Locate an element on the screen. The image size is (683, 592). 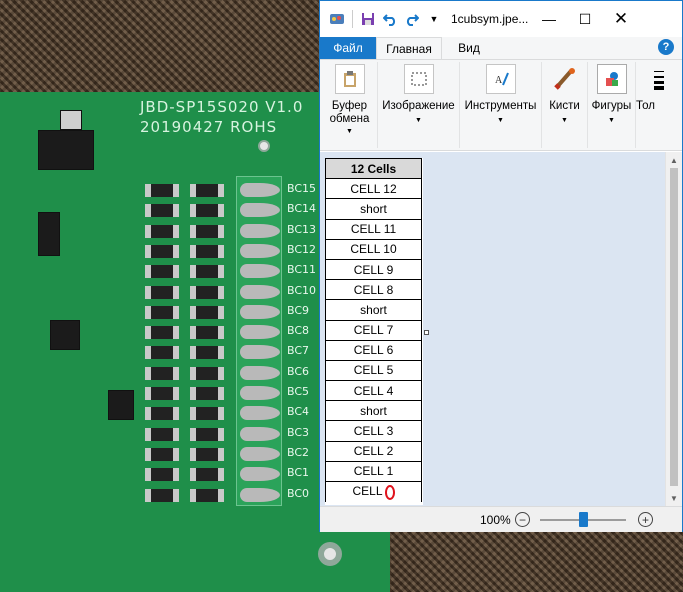
tools-icon: A is located at coordinates (500, 79).